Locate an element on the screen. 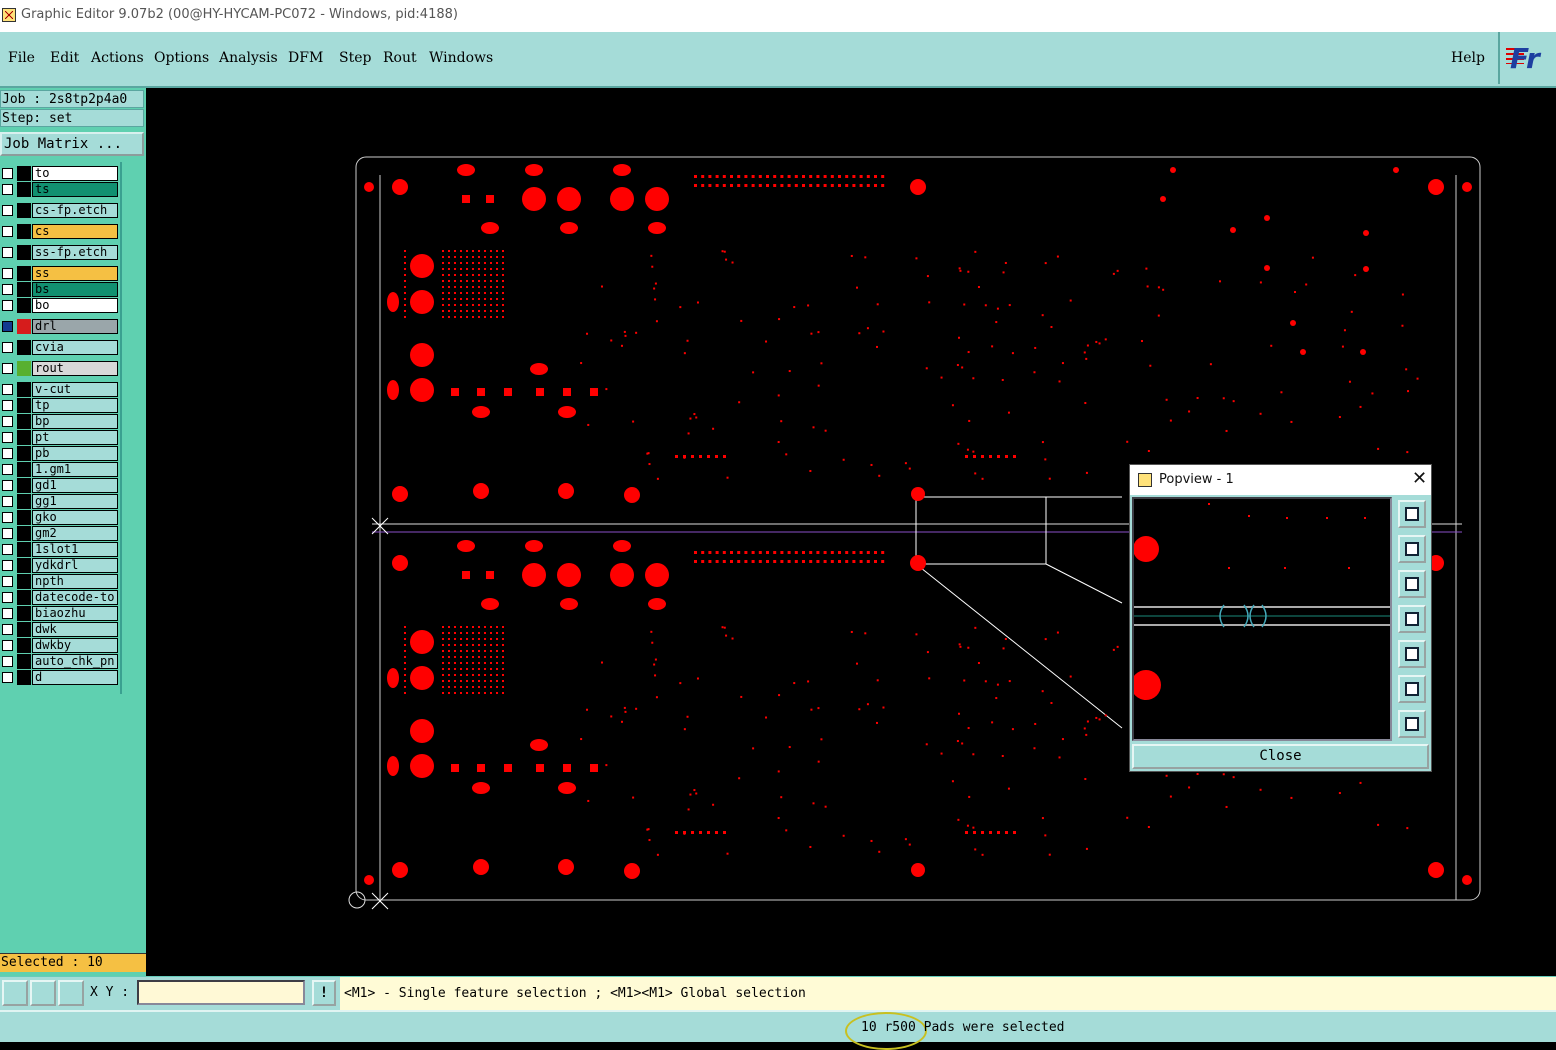  layer-row-1slot1: 1slot1 is located at coordinates (59, 549).